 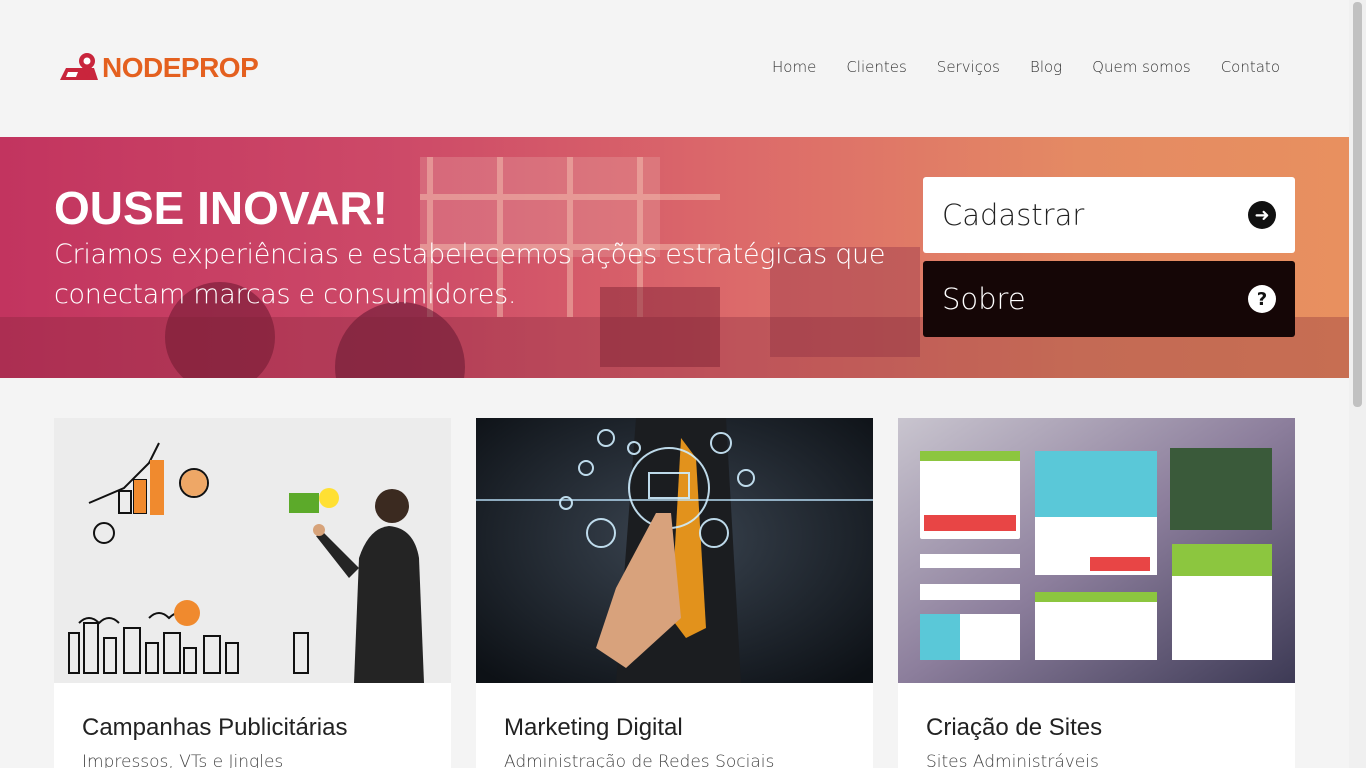 I want to click on service-card-criacao-sites: Criação de Sites Sites Administráveis, so click(x=1096, y=593).